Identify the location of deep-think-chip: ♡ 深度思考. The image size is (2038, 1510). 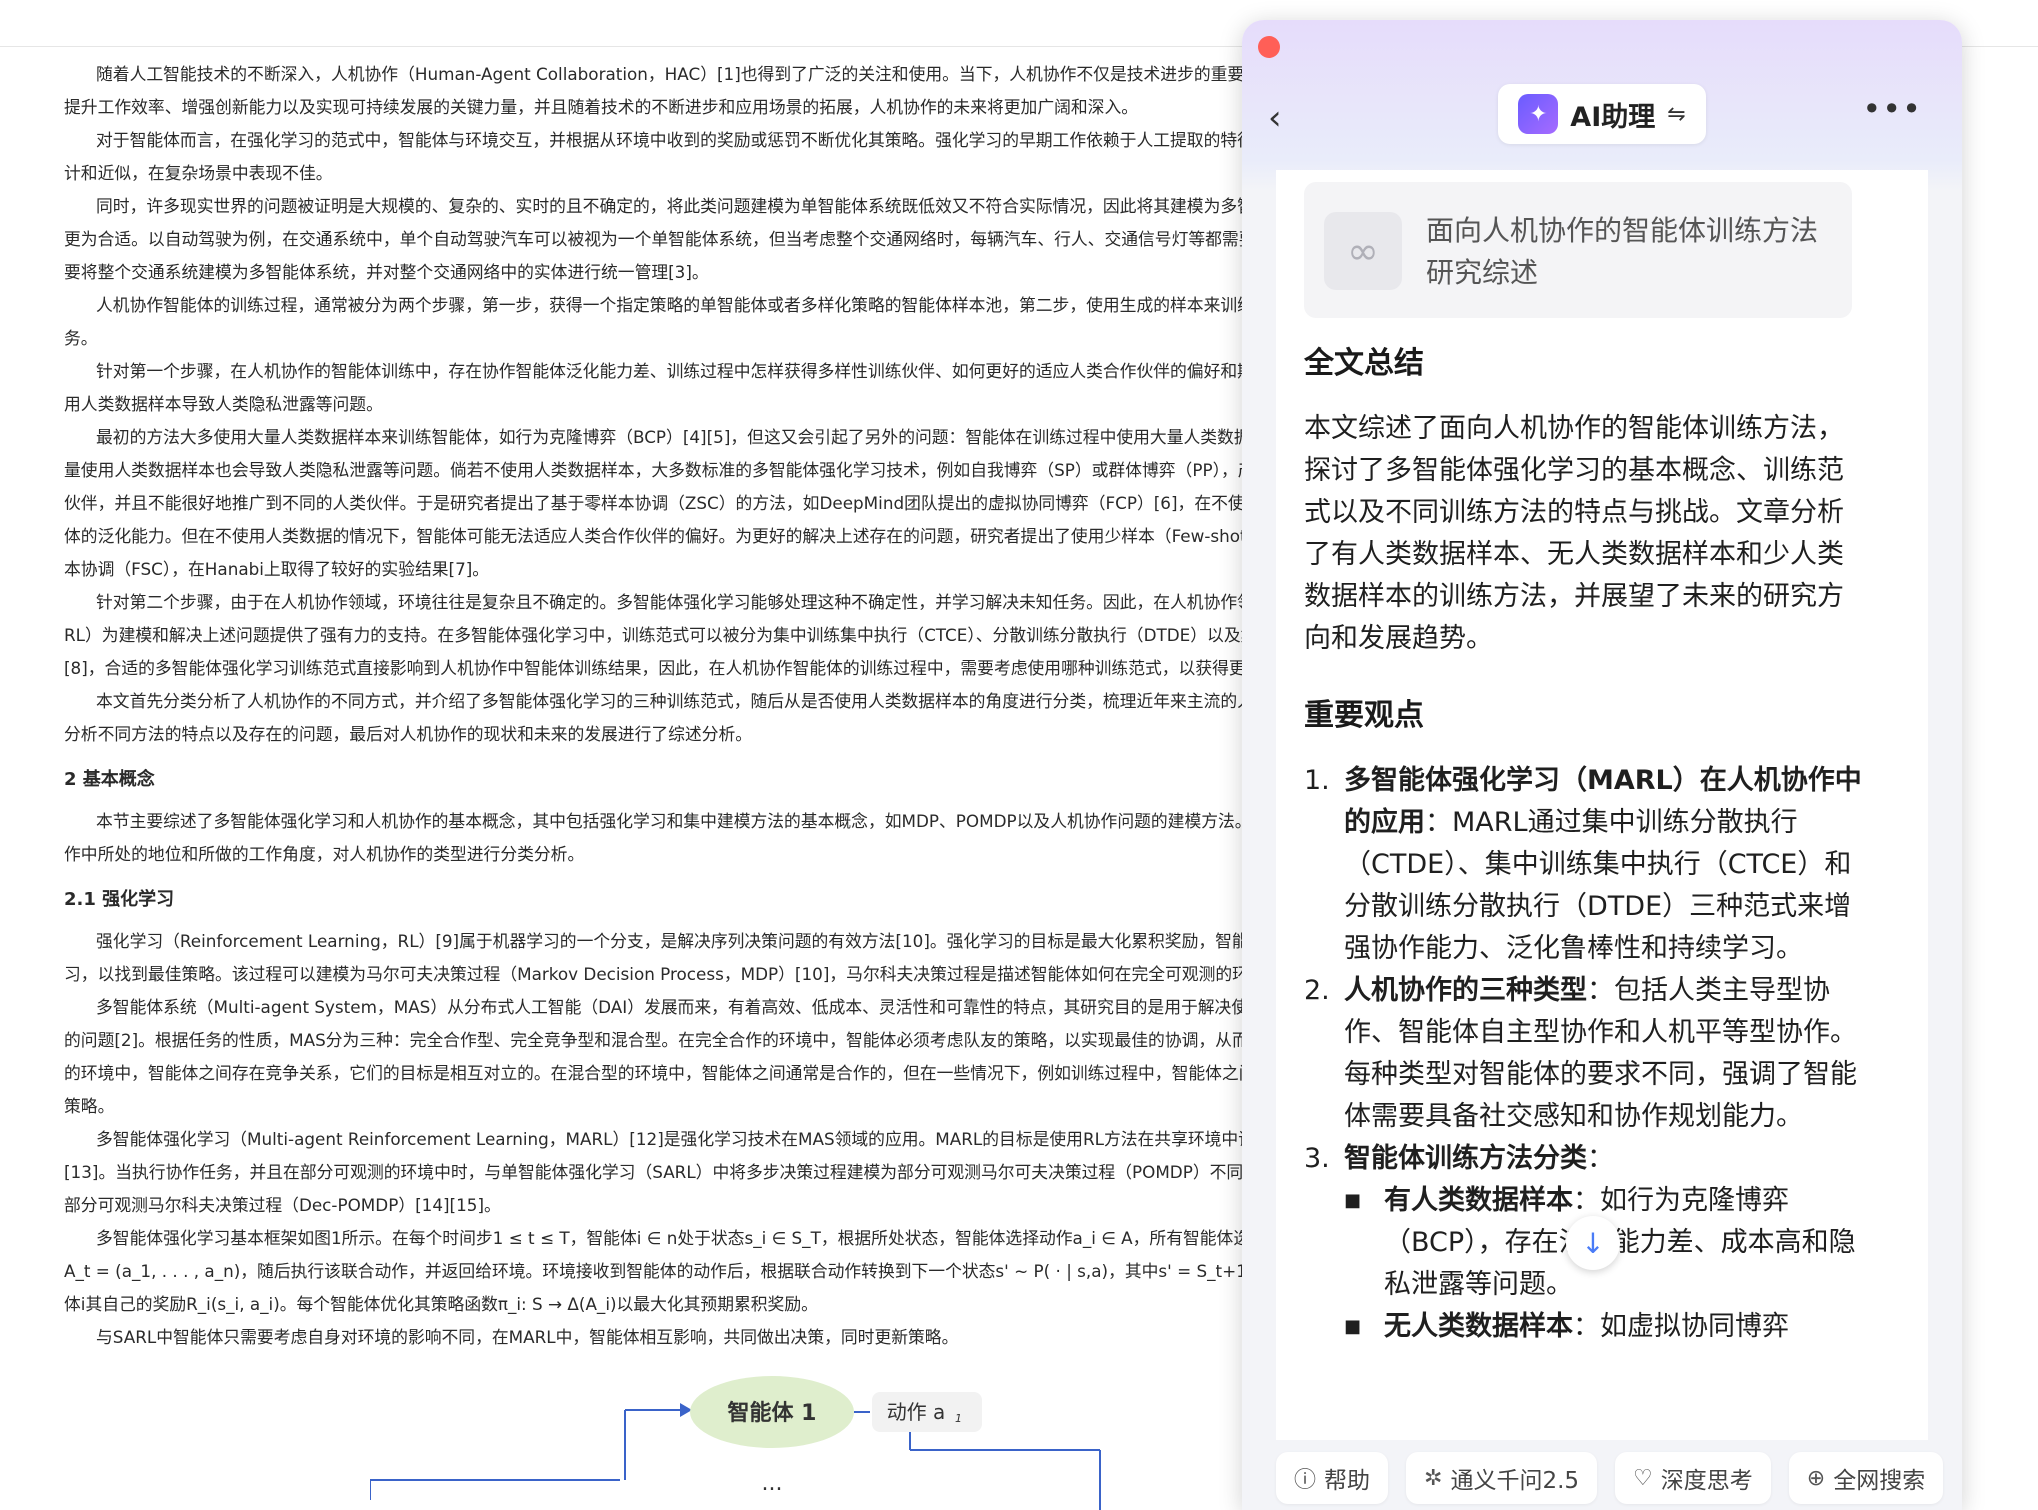
(1693, 1478).